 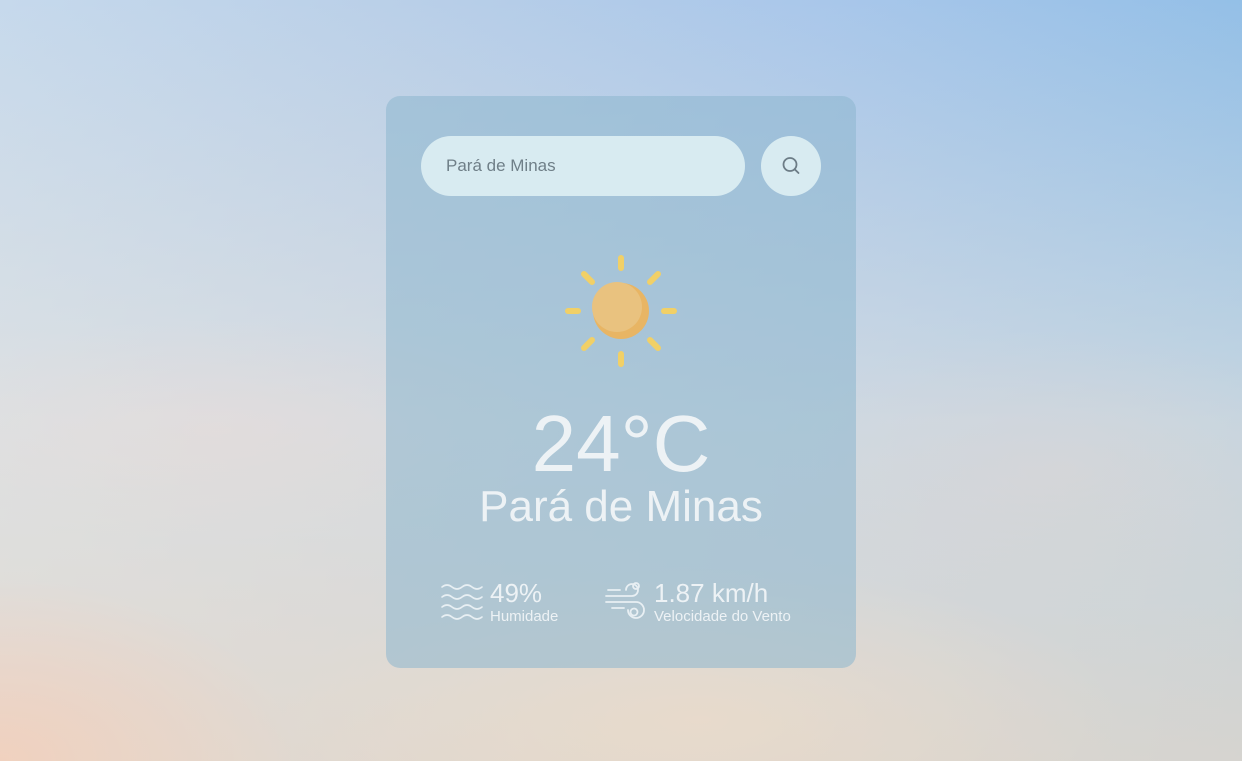 I want to click on wind-value: 1.87 km/h, so click(x=711, y=593).